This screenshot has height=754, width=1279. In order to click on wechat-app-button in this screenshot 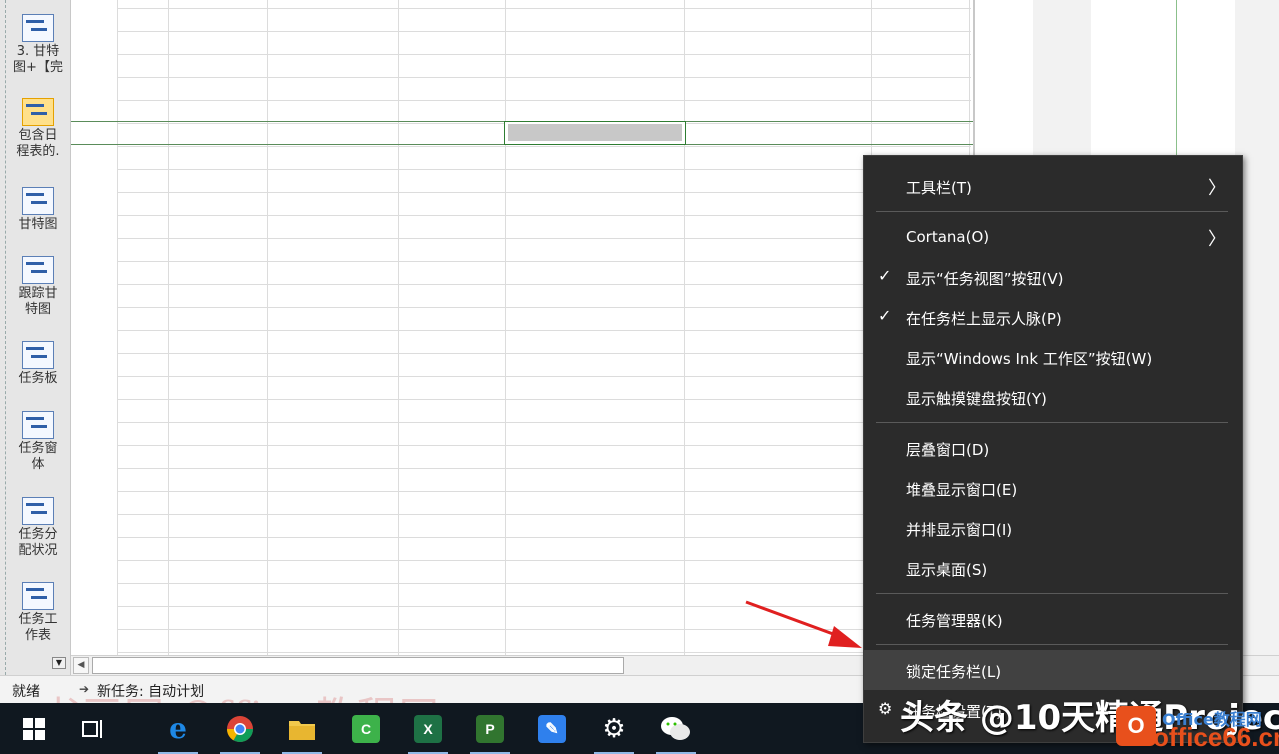, I will do `click(676, 728)`.